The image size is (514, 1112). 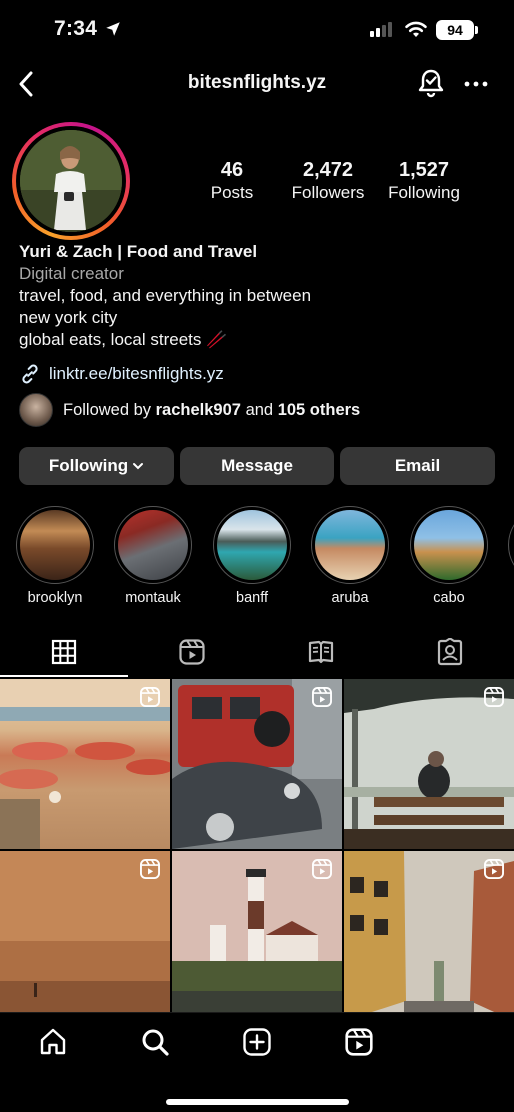 What do you see at coordinates (350, 598) in the screenshot?
I see `highlight-label: aruba` at bounding box center [350, 598].